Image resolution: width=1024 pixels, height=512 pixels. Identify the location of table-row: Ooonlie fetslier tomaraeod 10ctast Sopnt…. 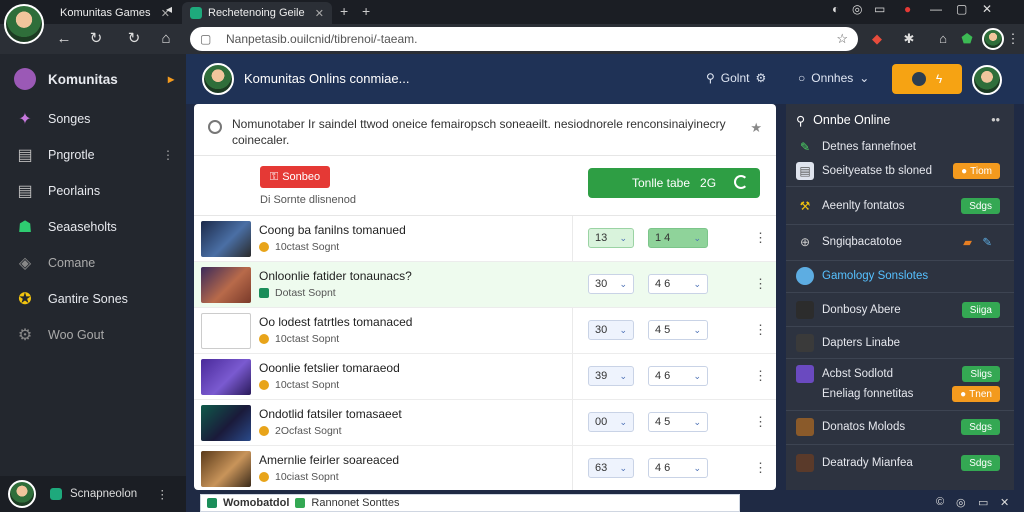
(485, 377).